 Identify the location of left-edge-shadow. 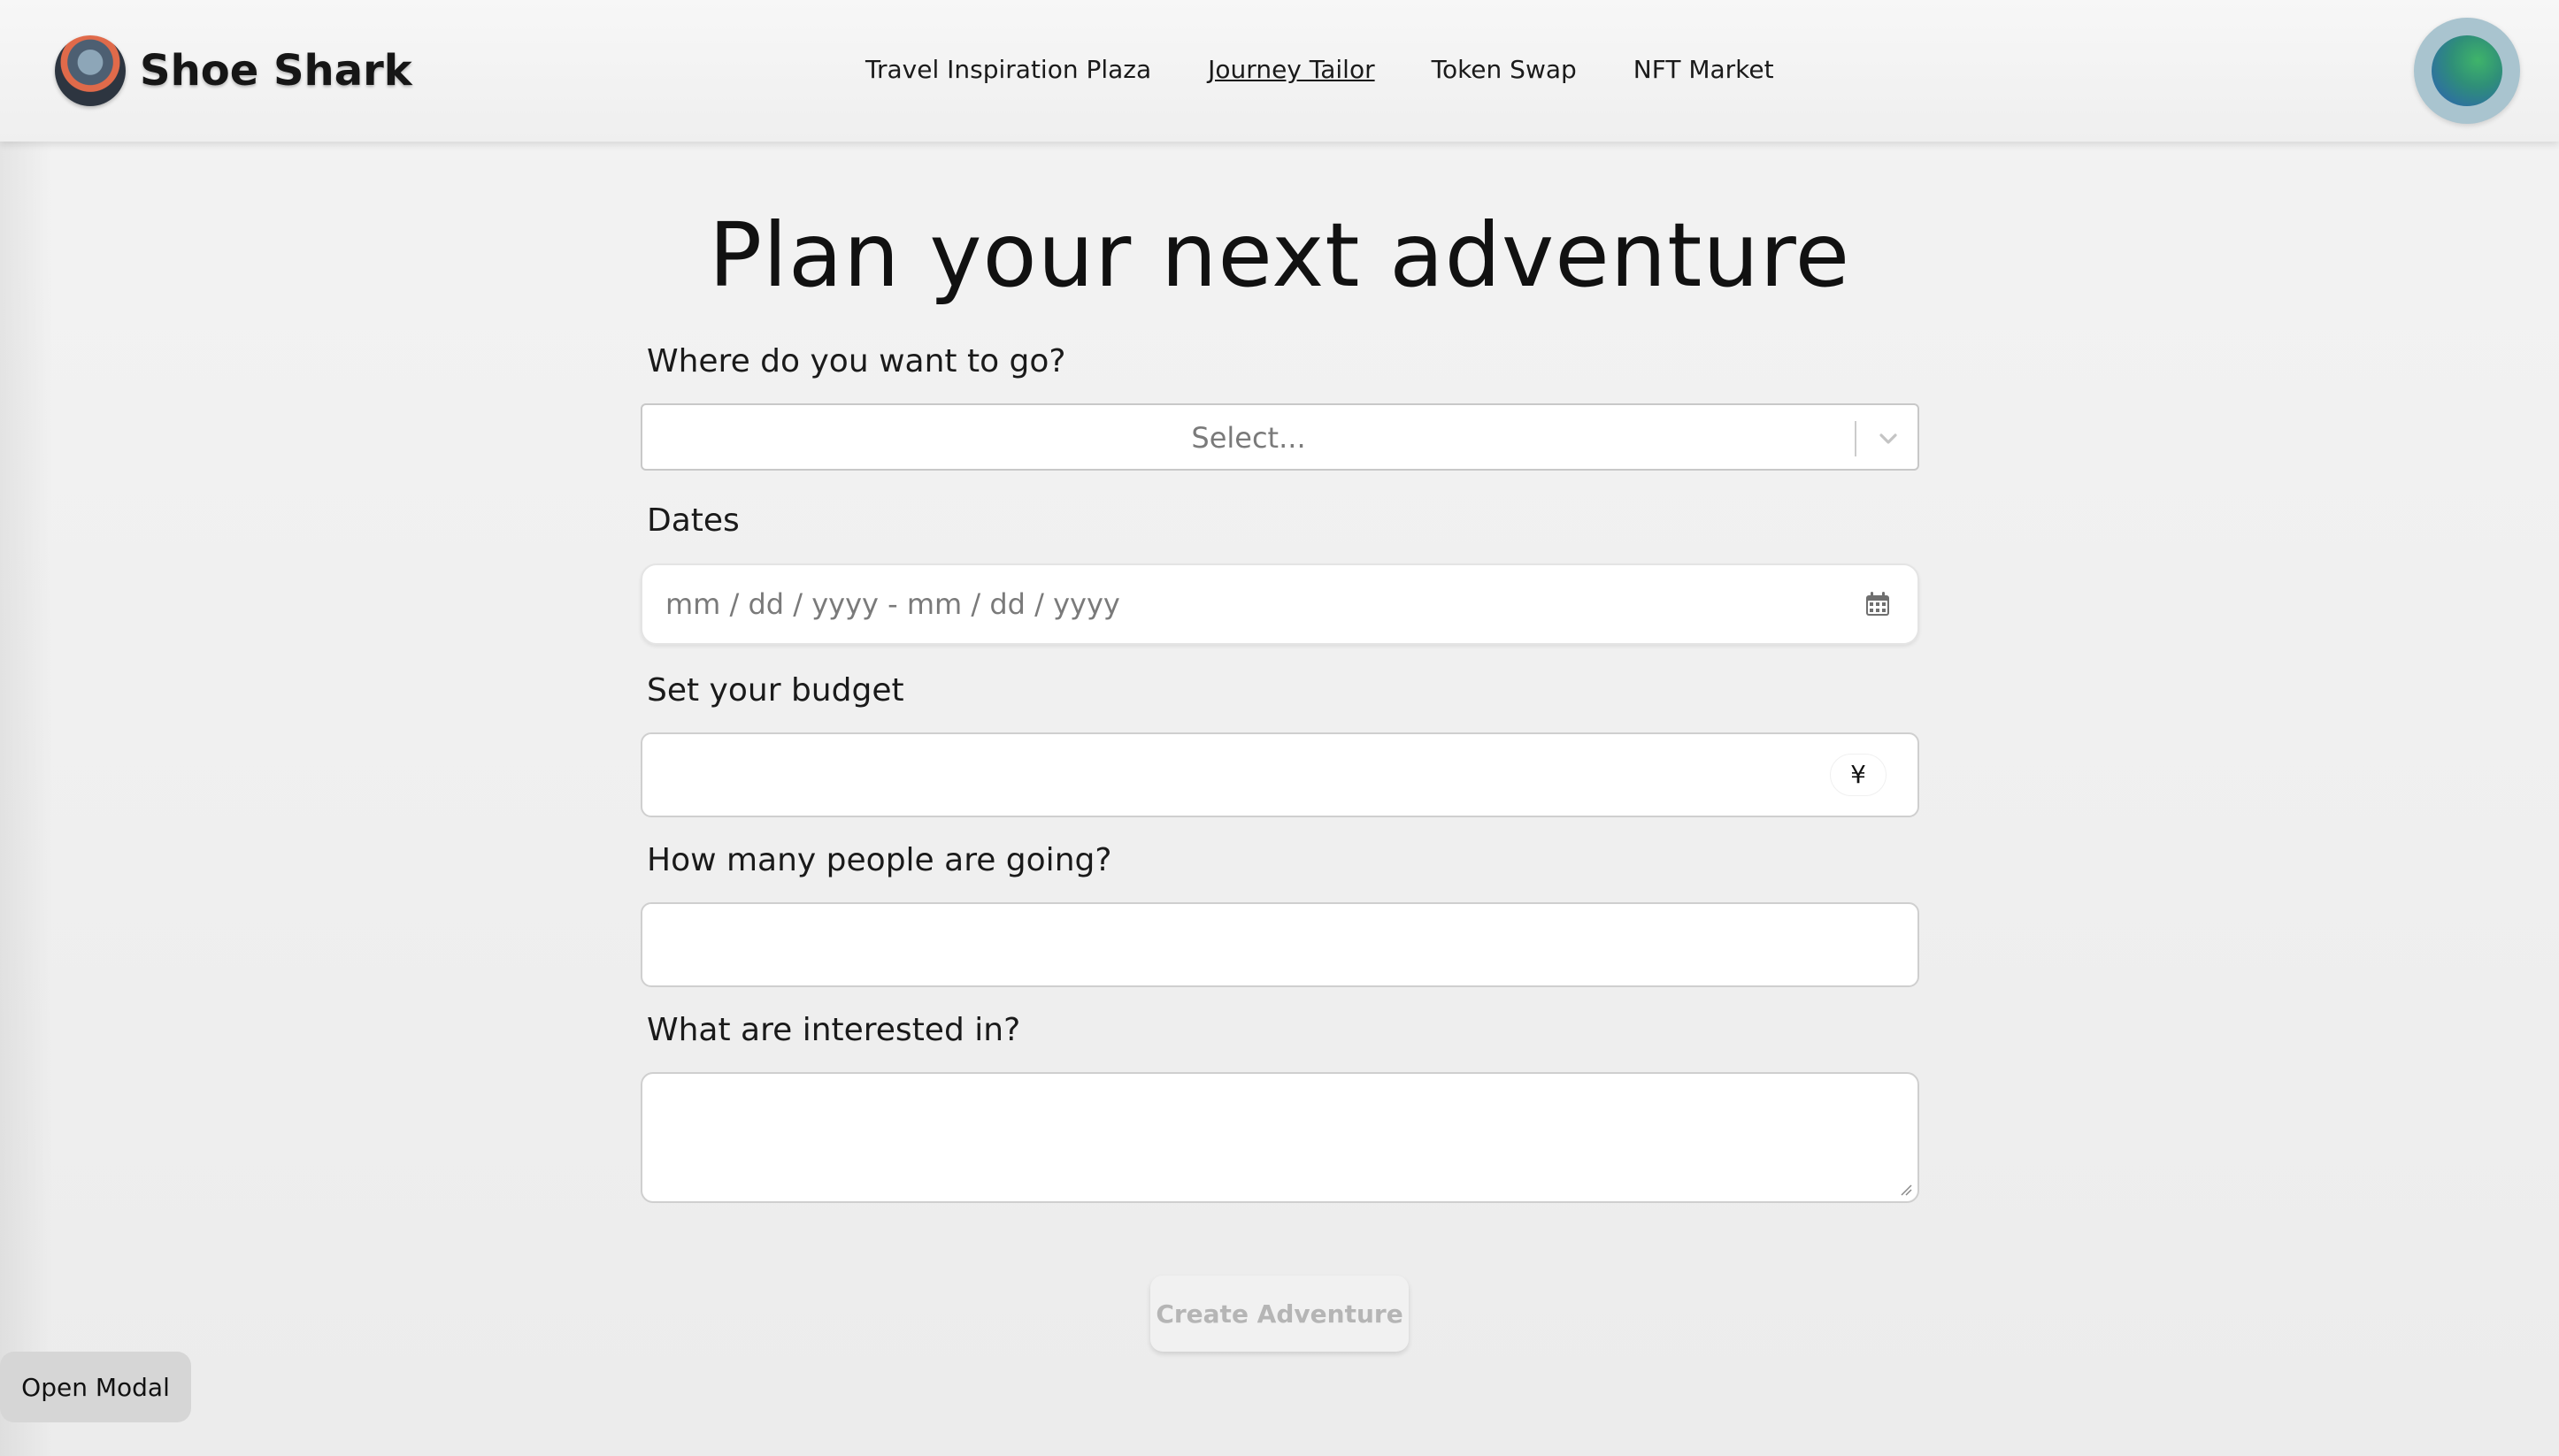
(26, 799).